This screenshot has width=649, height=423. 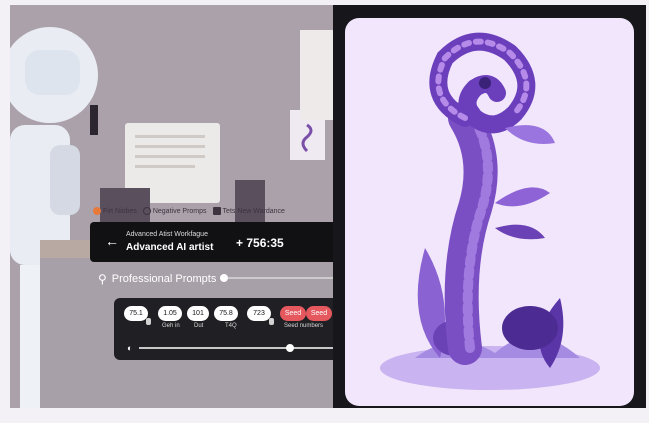 I want to click on tab-wardance-label: Tets New Wardance, so click(x=253, y=211).